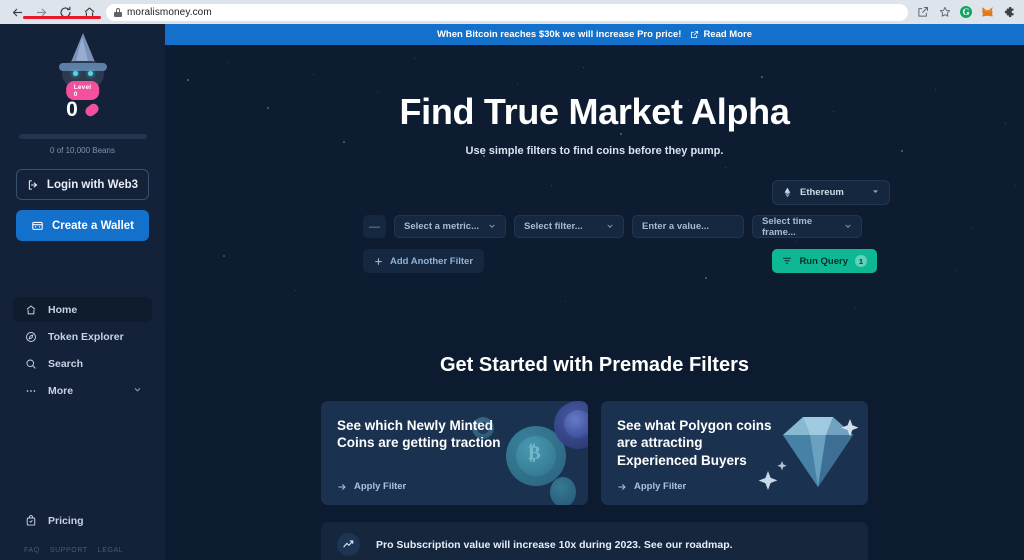 This screenshot has height=560, width=1024. What do you see at coordinates (41, 12) in the screenshot?
I see `forward-button` at bounding box center [41, 12].